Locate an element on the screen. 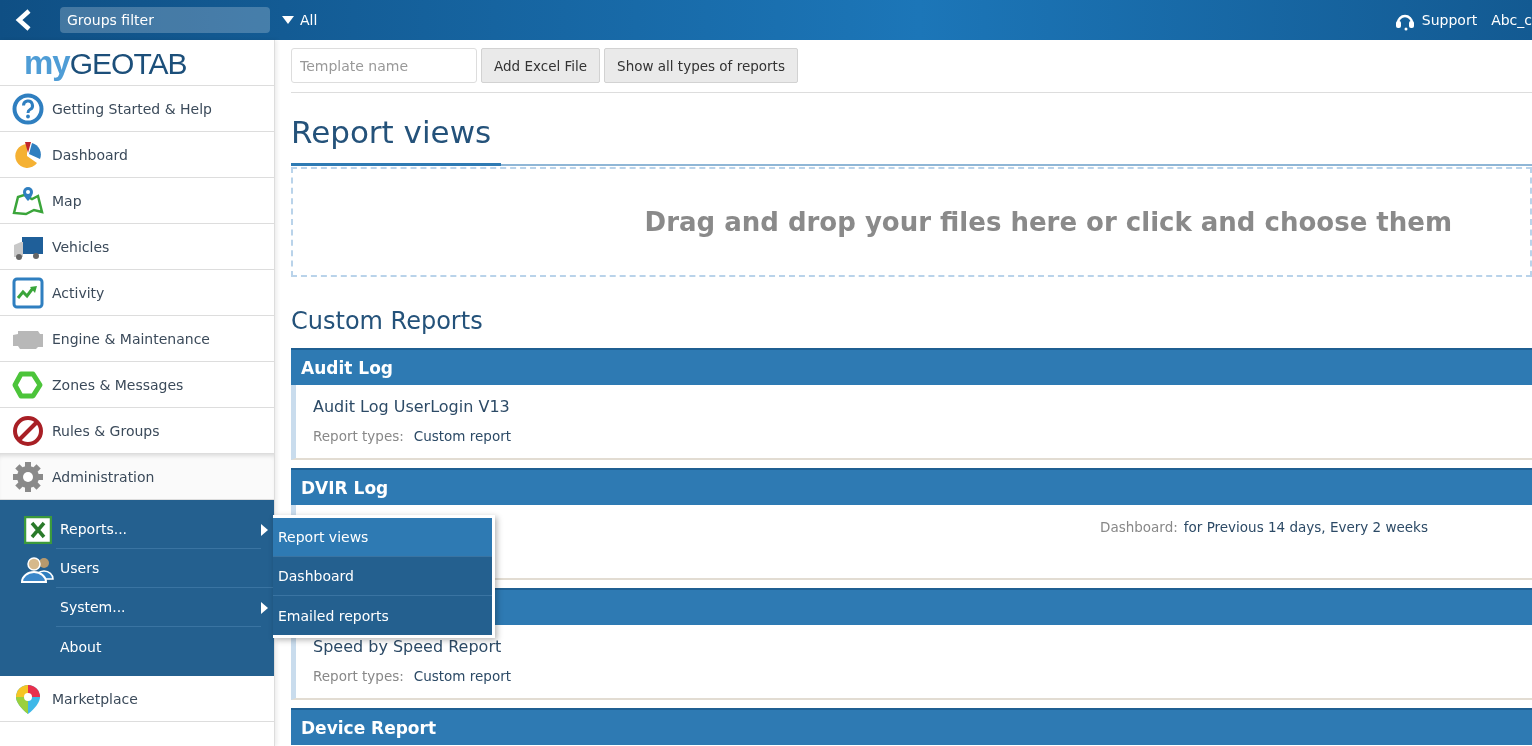  nav-item: Marketplace is located at coordinates (137, 699).